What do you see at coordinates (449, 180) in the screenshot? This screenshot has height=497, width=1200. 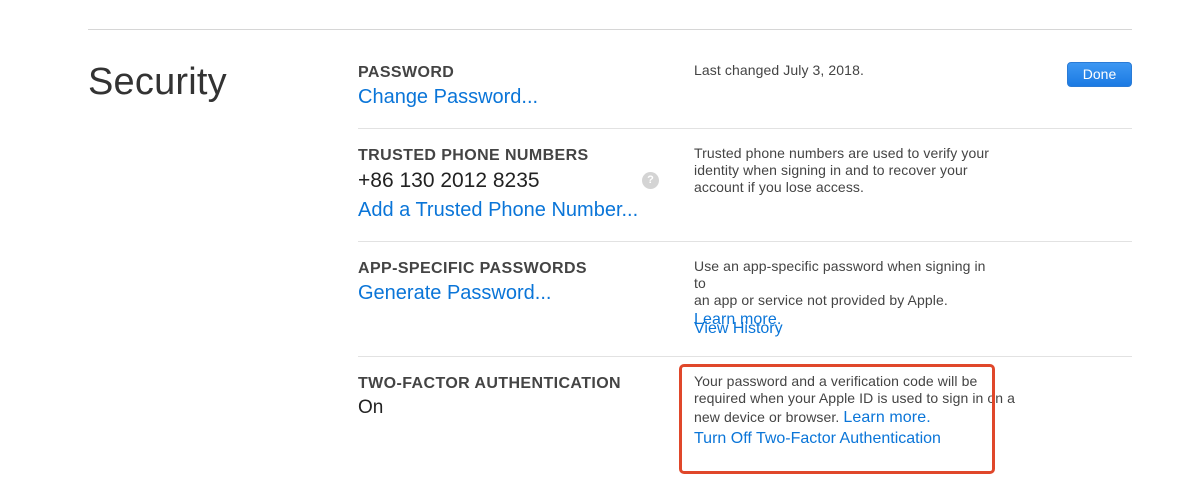 I see `trusted-phone-number: +86 130 2012 8235` at bounding box center [449, 180].